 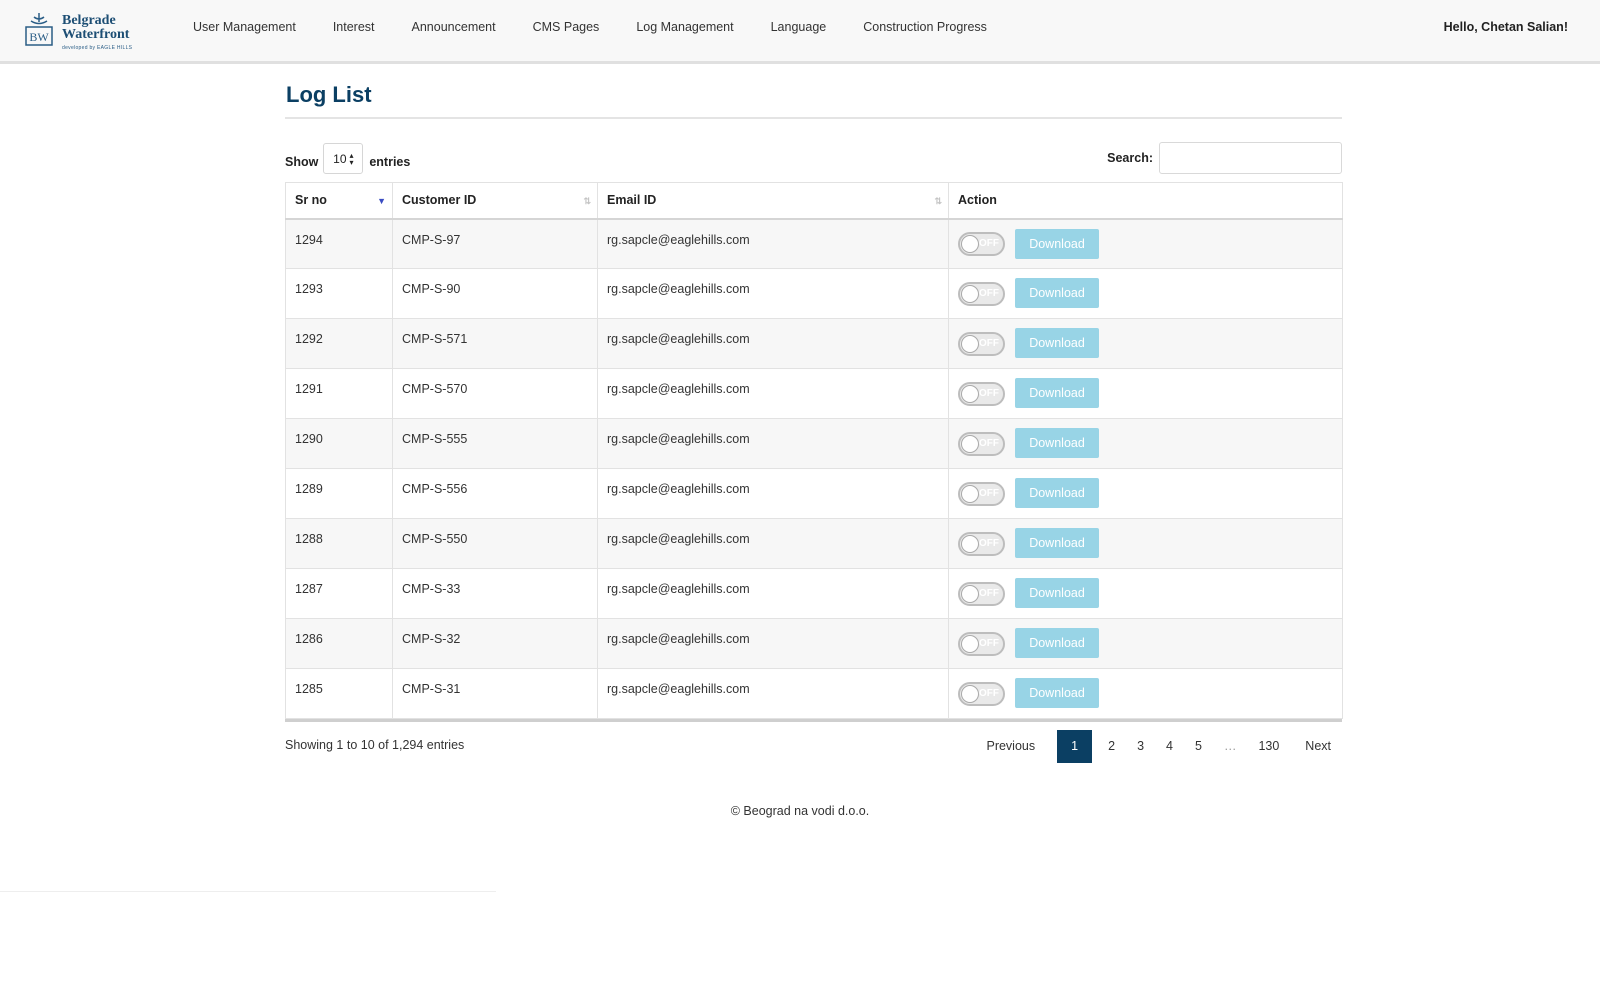 I want to click on pagination-previous: Previous, so click(x=1010, y=746).